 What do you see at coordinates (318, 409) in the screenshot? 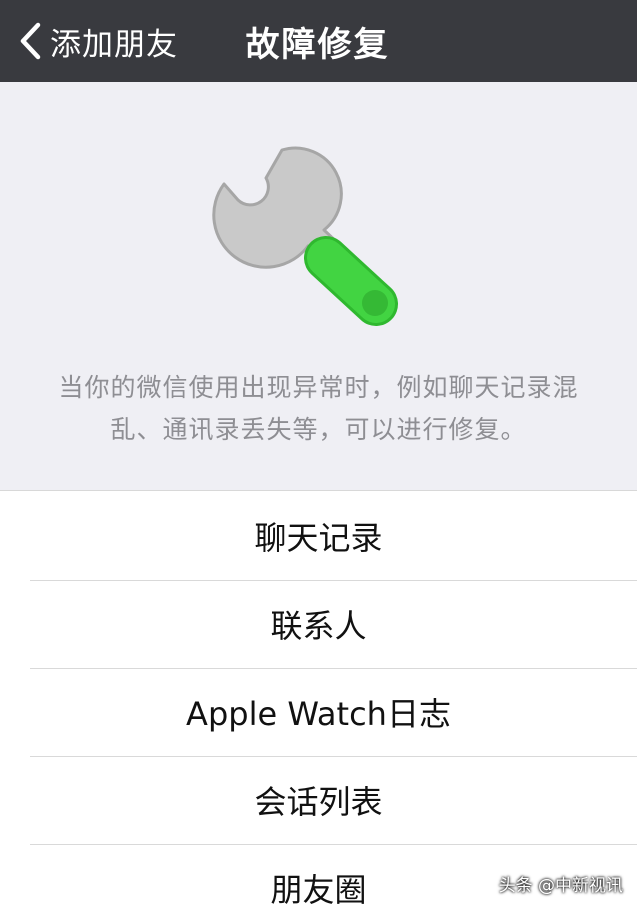
I see `repair-description: 当你的微信使用出现异常时，例如聊天记录混 乱、通讯录丢失等，可以进行修复。` at bounding box center [318, 409].